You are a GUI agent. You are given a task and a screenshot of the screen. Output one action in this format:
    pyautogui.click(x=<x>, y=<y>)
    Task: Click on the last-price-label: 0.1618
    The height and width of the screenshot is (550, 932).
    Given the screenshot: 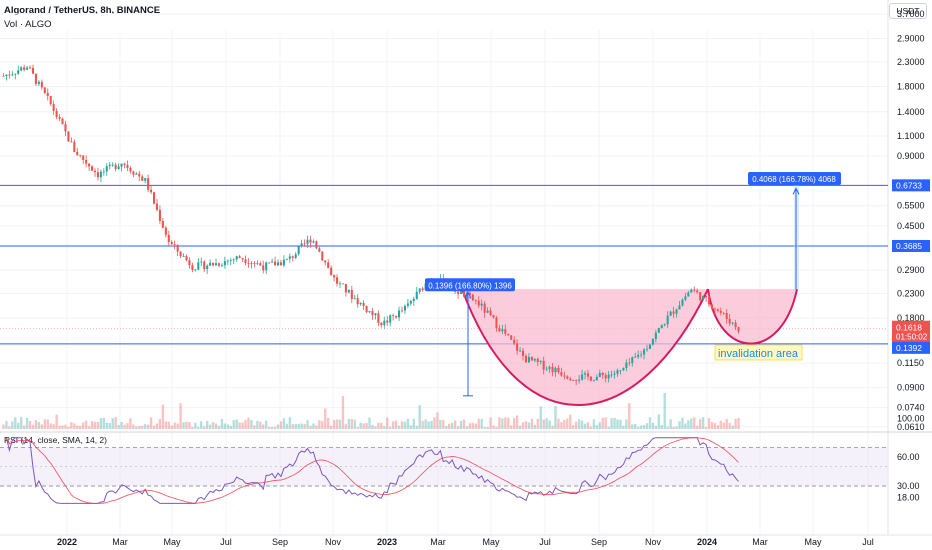 What is the action you would take?
    pyautogui.click(x=909, y=328)
    